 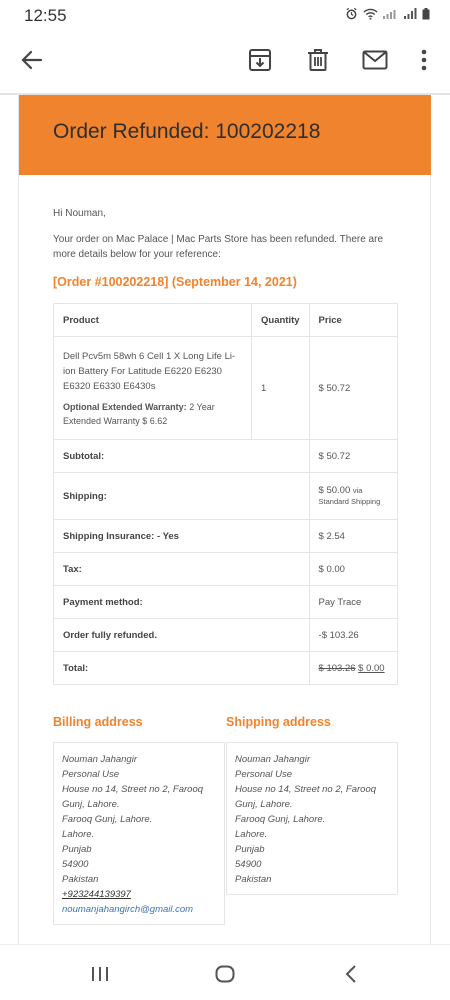 I want to click on quantity-cell: 1, so click(x=280, y=388).